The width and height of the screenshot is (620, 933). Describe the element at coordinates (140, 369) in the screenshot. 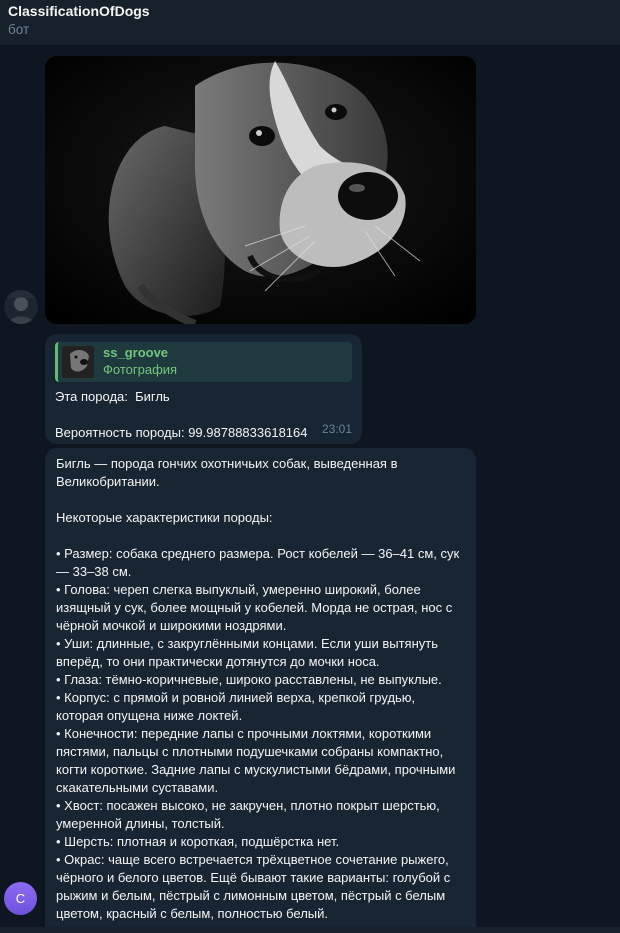

I see `reply-type: Фотография` at that location.